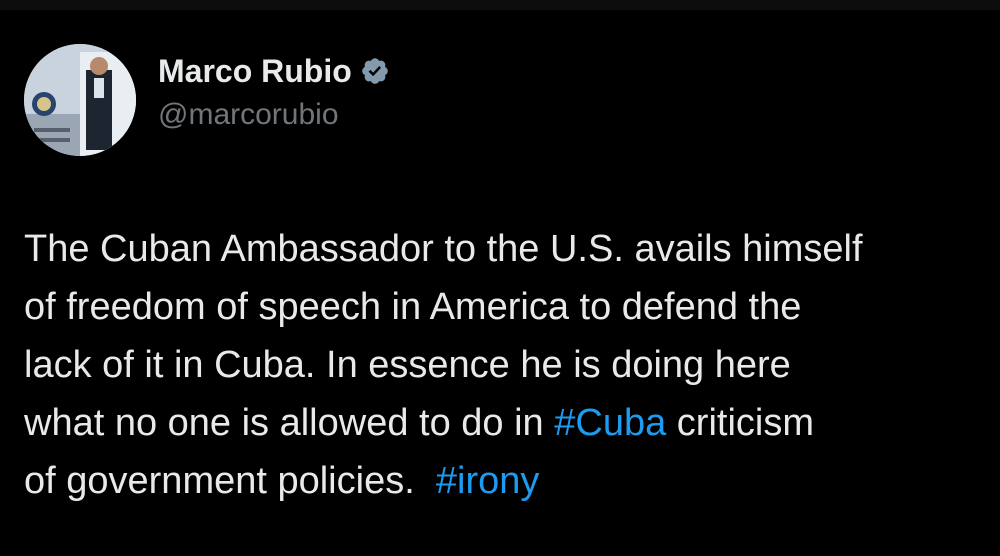  I want to click on verified-badge-icon, so click(375, 71).